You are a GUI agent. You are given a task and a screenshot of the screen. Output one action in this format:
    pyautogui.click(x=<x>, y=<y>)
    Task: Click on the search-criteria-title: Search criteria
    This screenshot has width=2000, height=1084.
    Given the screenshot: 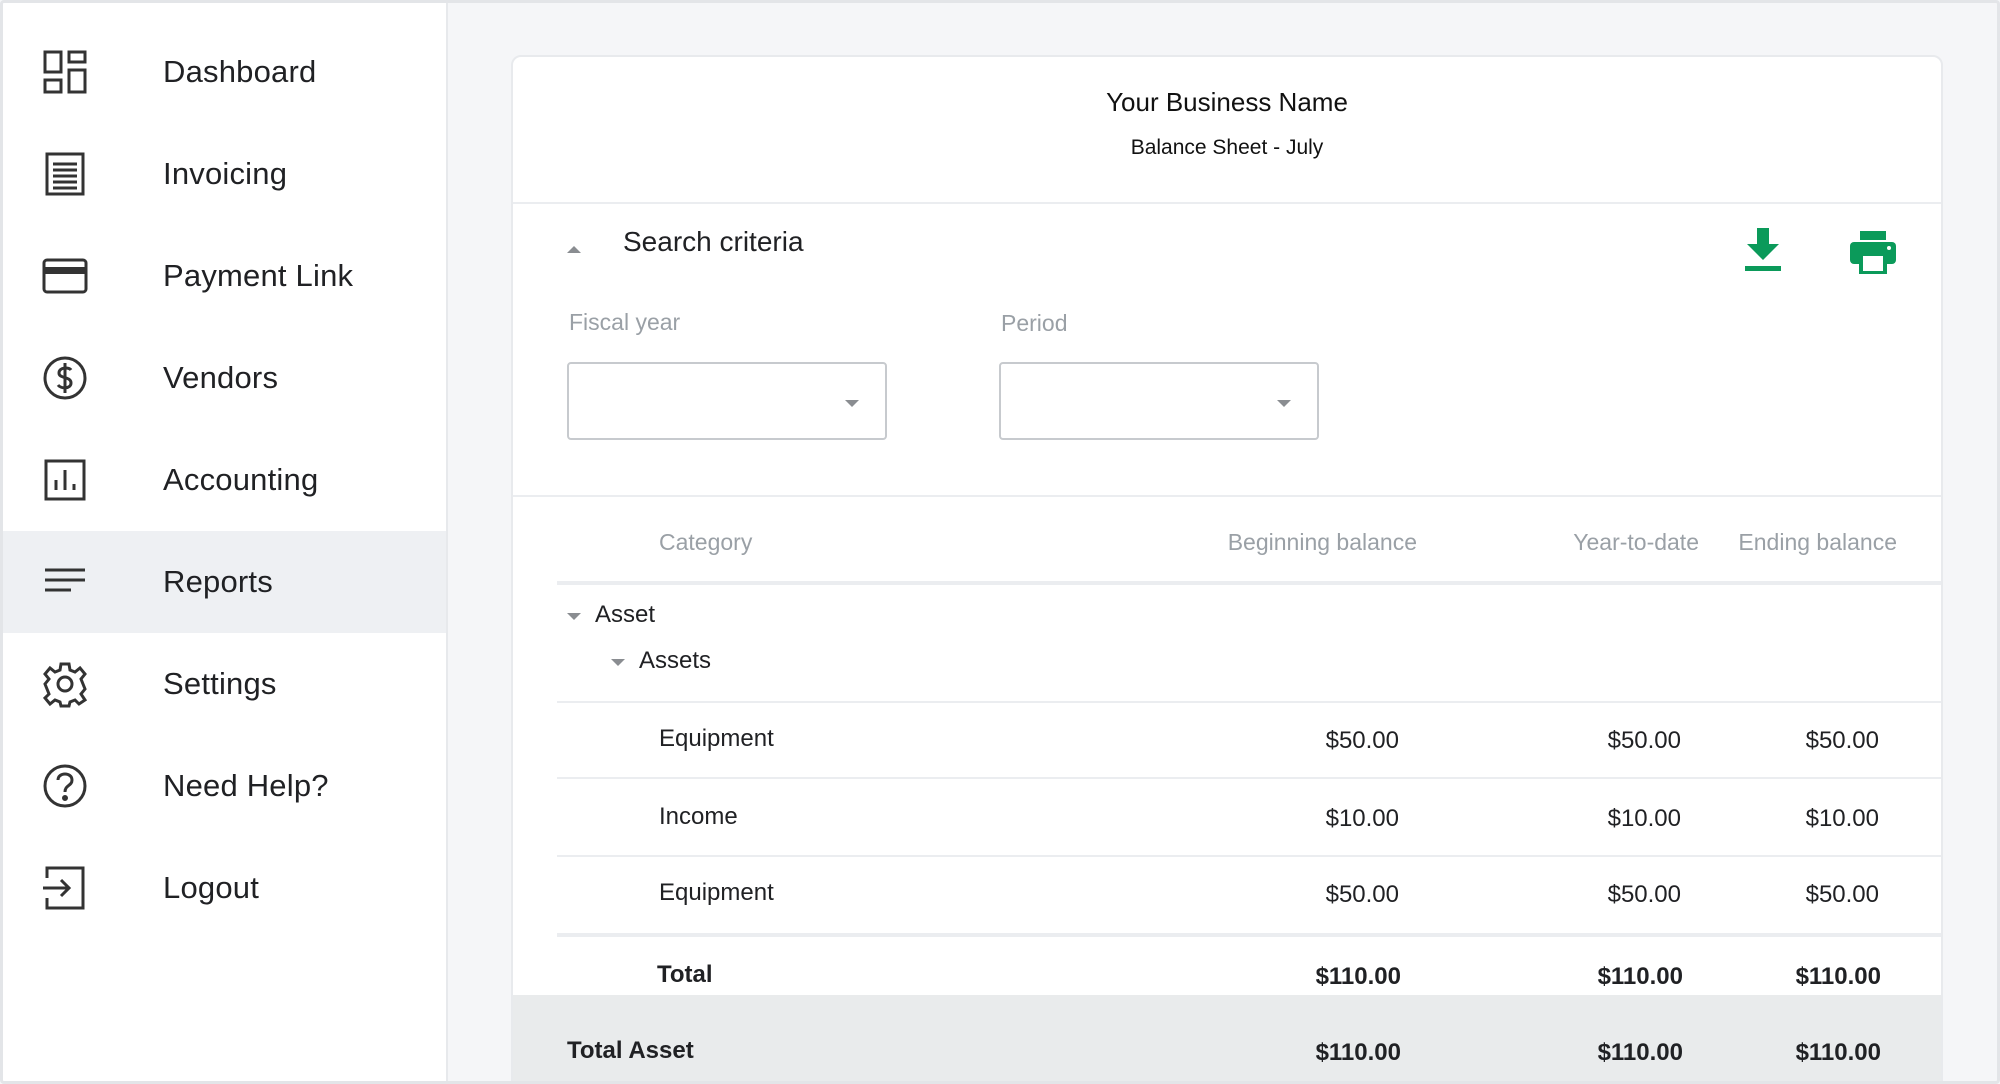 What is the action you would take?
    pyautogui.click(x=713, y=242)
    